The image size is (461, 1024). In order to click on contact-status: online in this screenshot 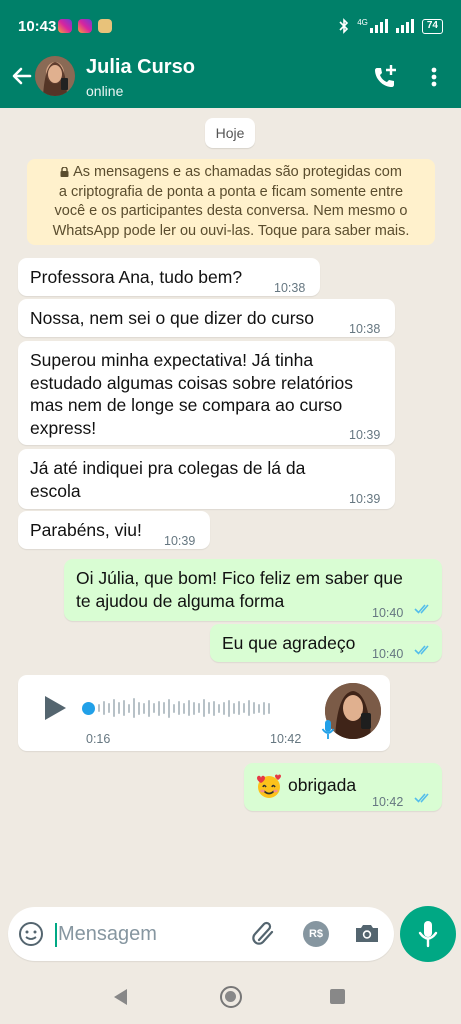, I will do `click(105, 91)`.